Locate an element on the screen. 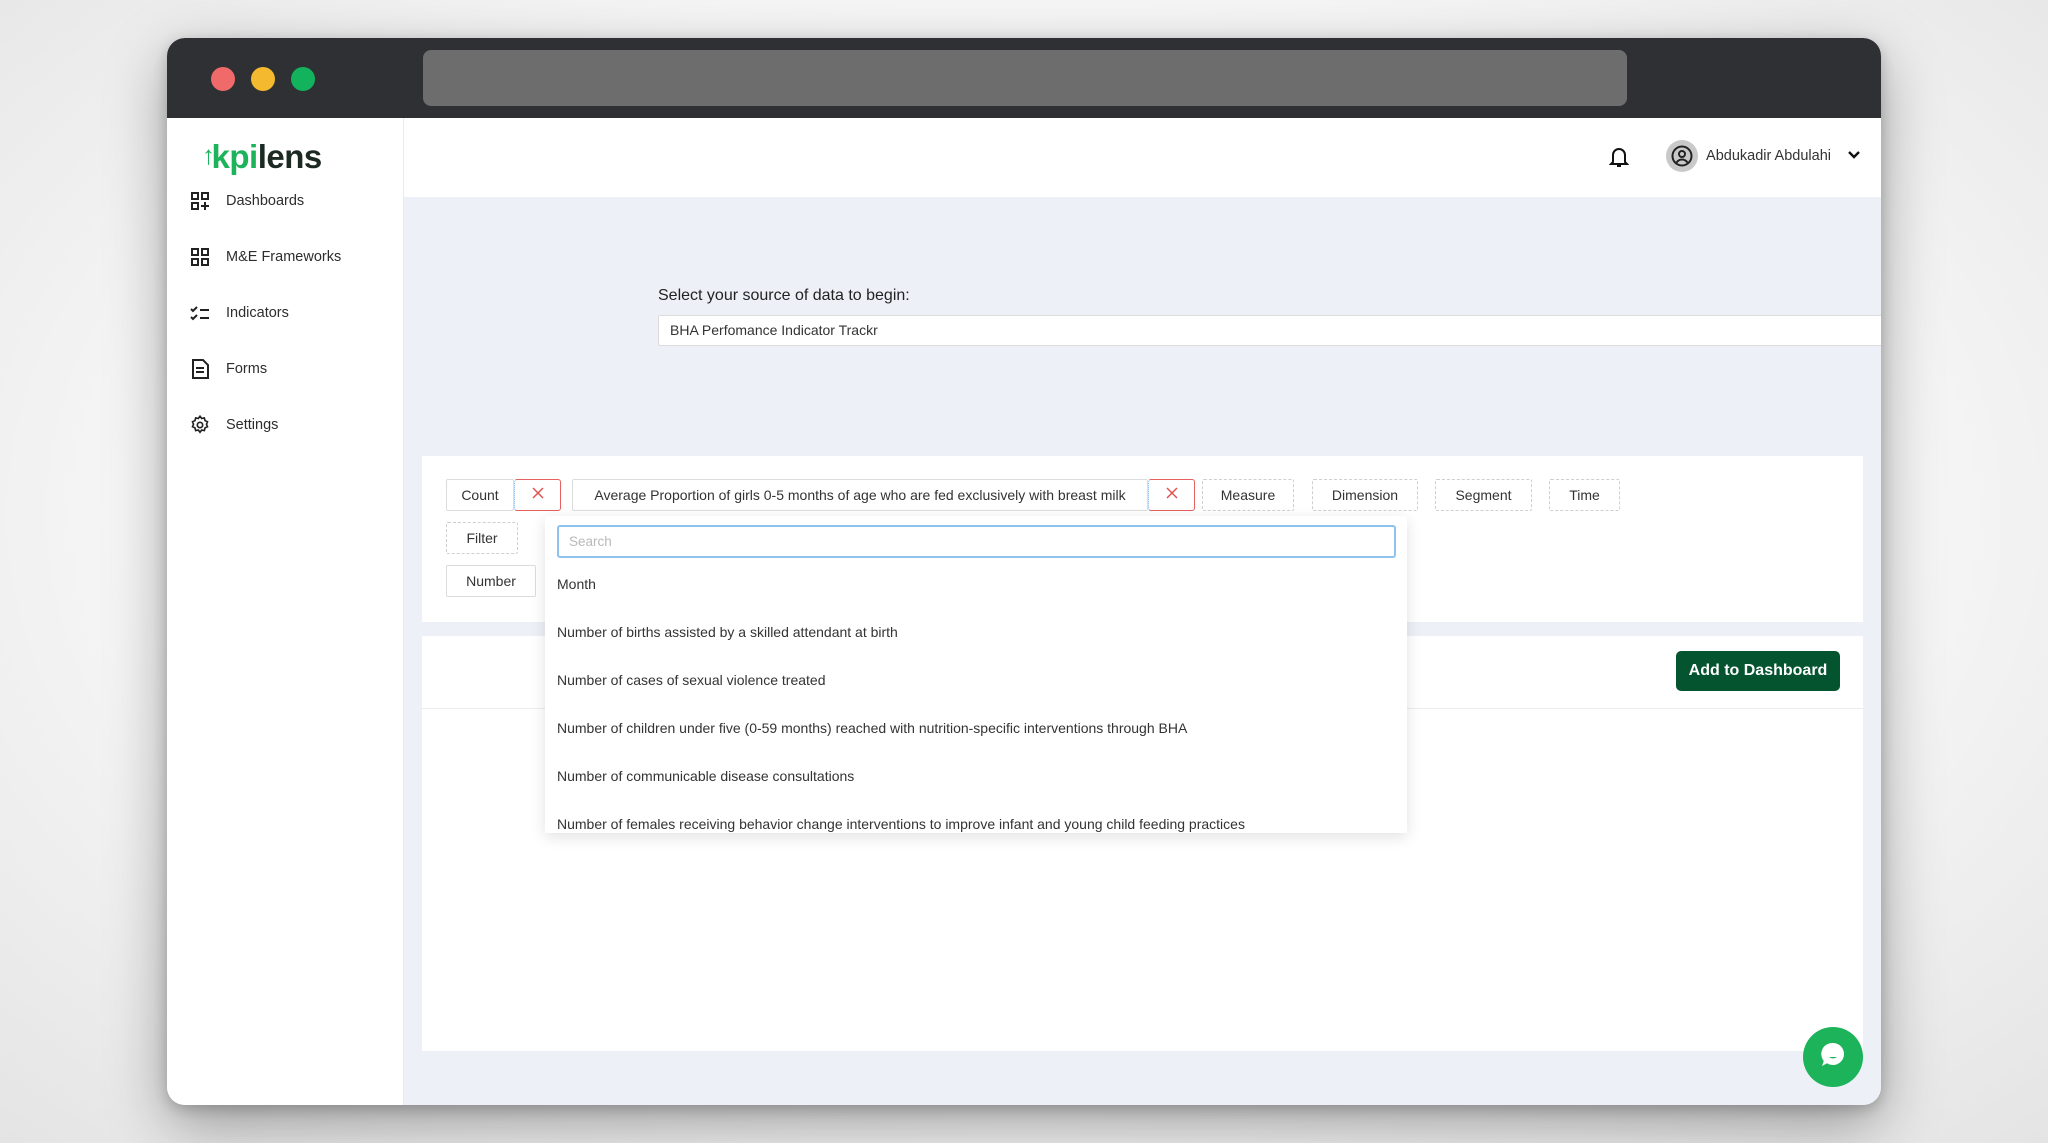 This screenshot has height=1143, width=2048. add-measure-button: Measure is located at coordinates (1248, 495).